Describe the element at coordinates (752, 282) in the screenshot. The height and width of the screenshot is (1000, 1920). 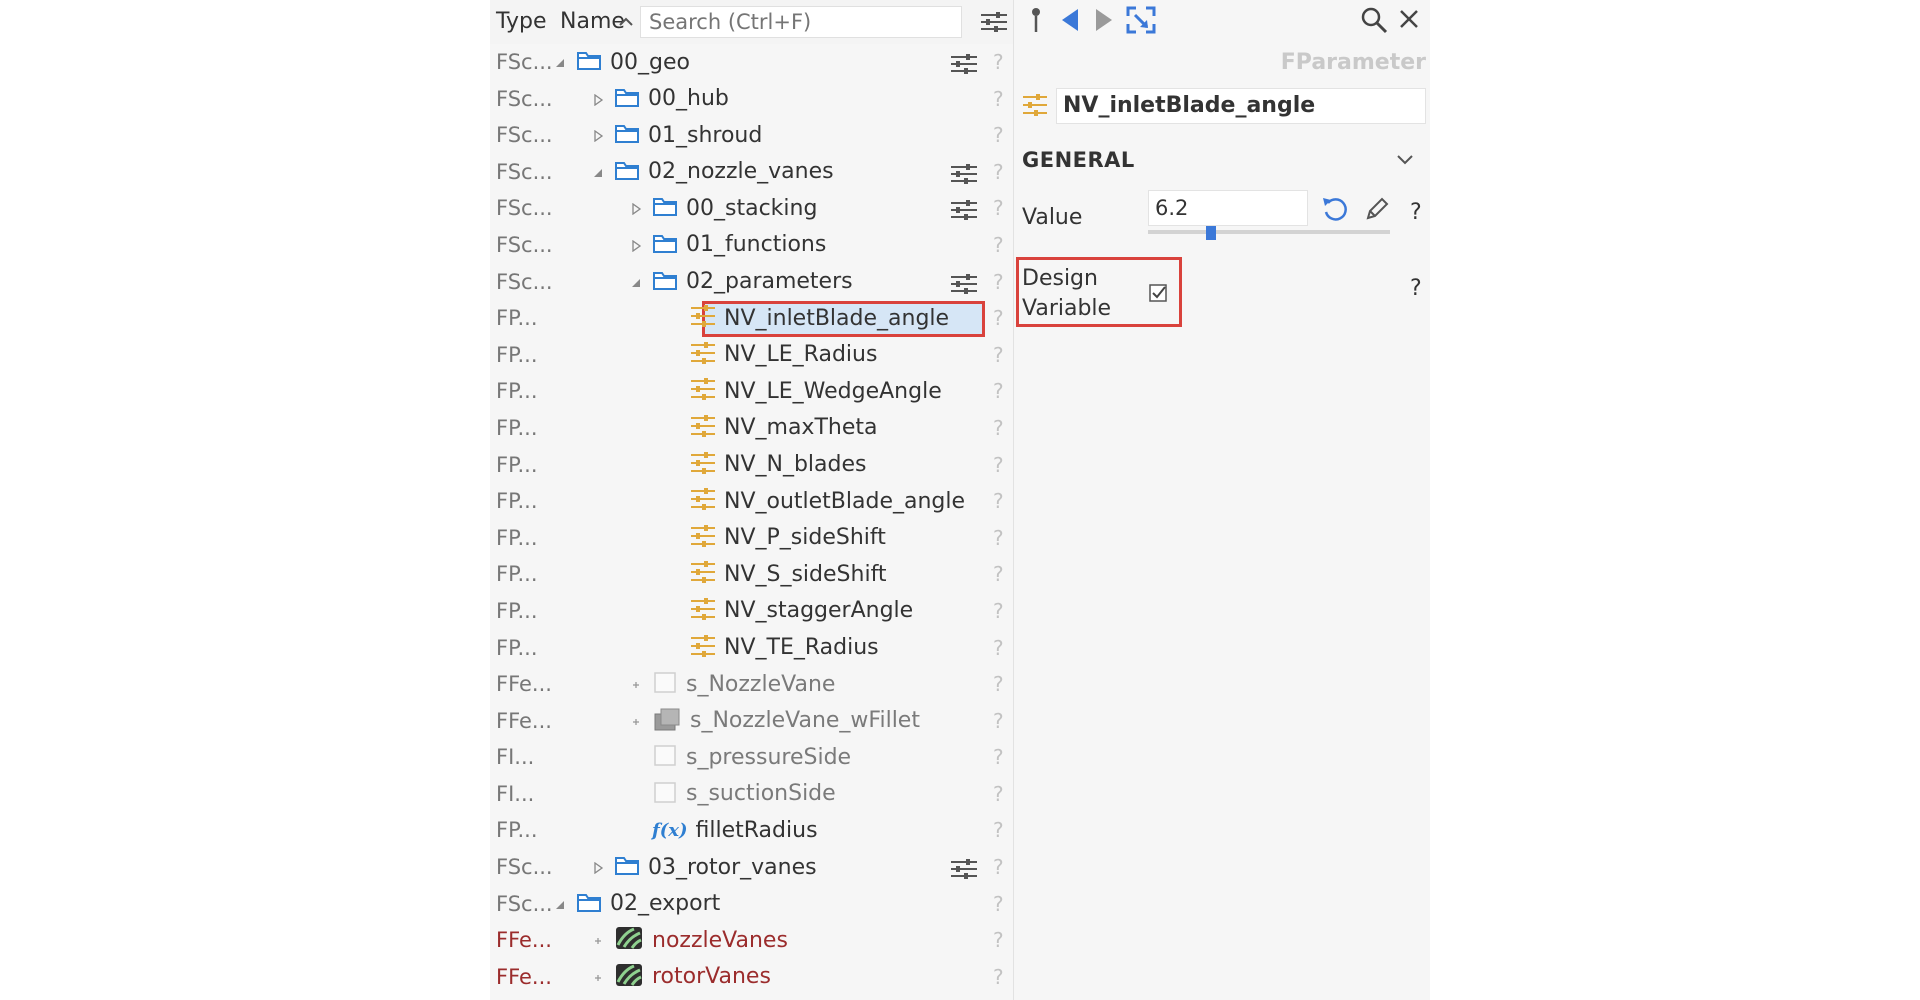
I see `tree-row: FSc... 02_parameters?` at that location.